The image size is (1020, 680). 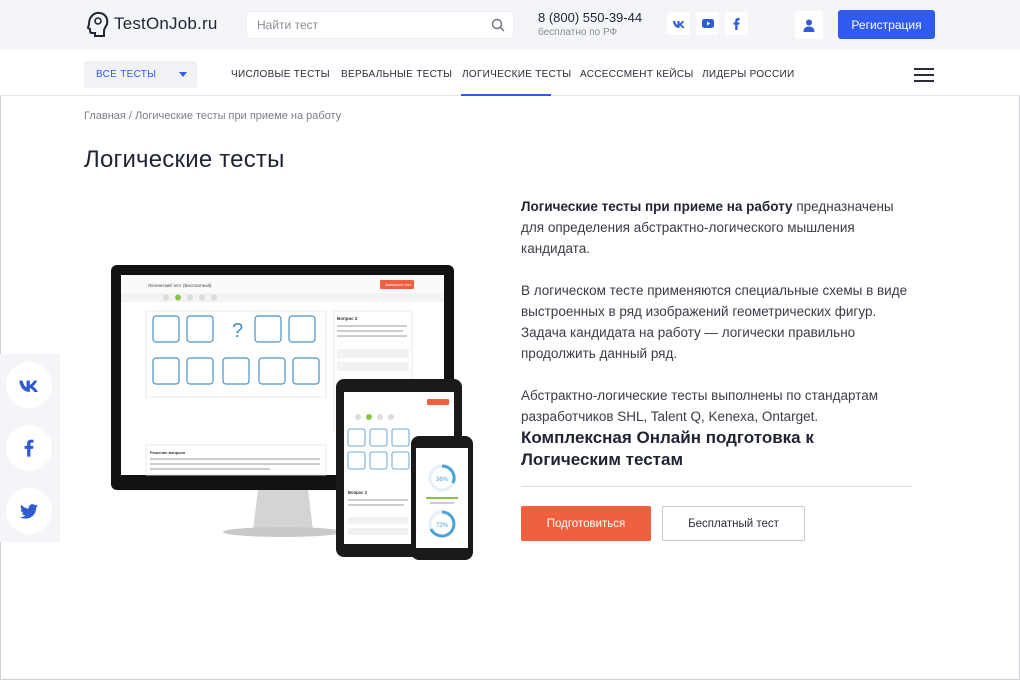 I want to click on nav-logic-tests: ЛОГИЧЕСКИЕ ТЕСТЫ, so click(x=516, y=74).